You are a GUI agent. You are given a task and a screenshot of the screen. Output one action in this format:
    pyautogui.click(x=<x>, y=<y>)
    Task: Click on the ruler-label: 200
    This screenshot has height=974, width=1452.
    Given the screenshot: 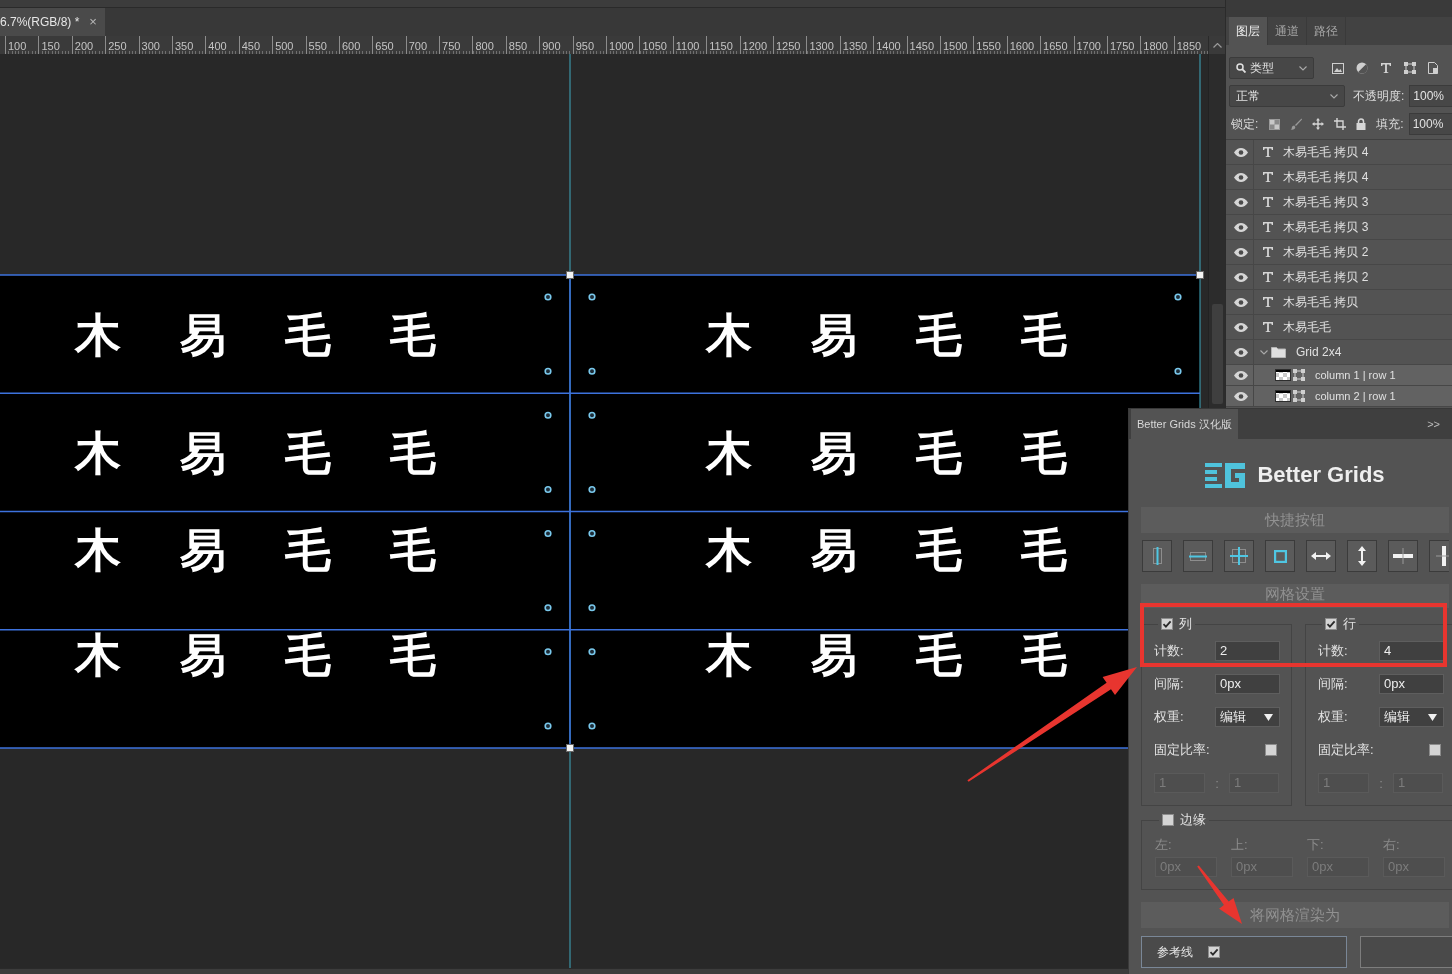 What is the action you would take?
    pyautogui.click(x=84, y=46)
    